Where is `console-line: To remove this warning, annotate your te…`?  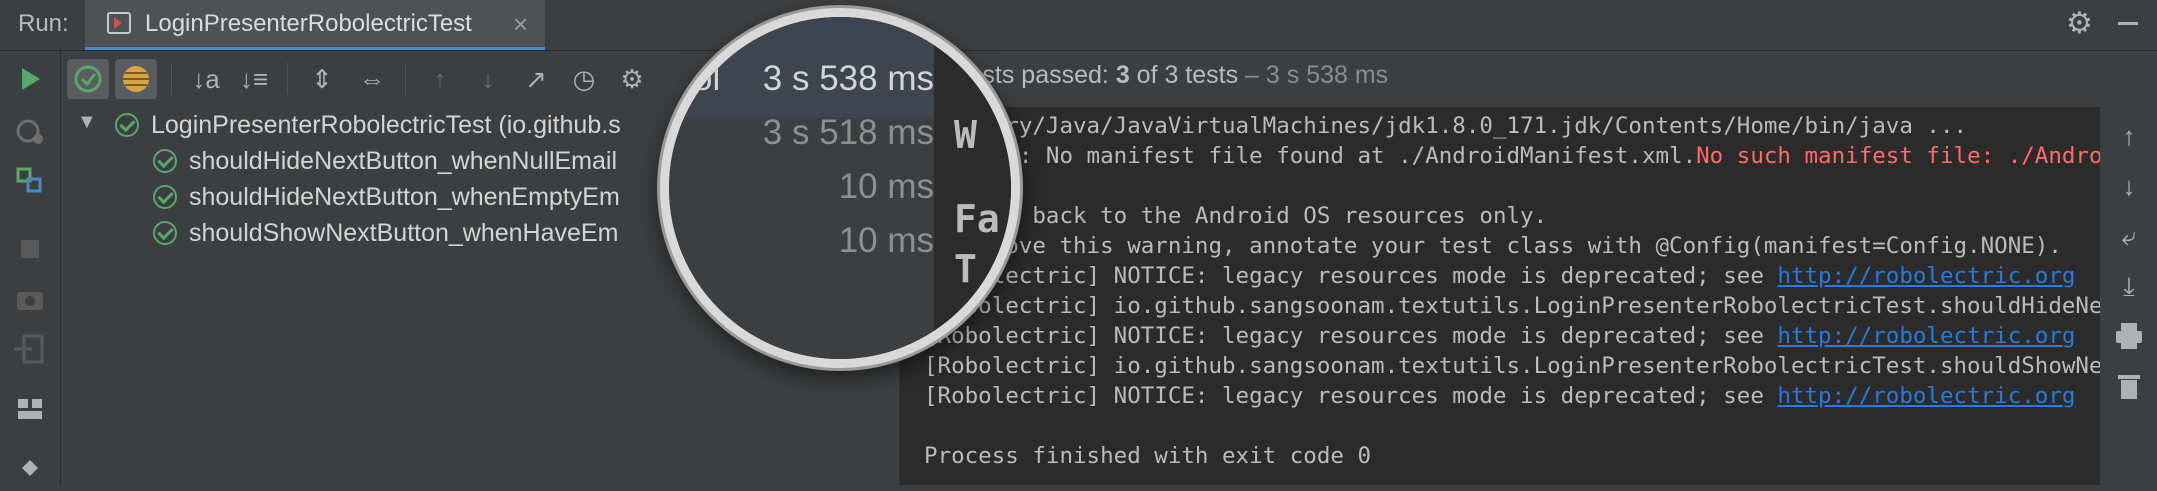
console-line: To remove this warning, annotate your te… is located at coordinates (1493, 246).